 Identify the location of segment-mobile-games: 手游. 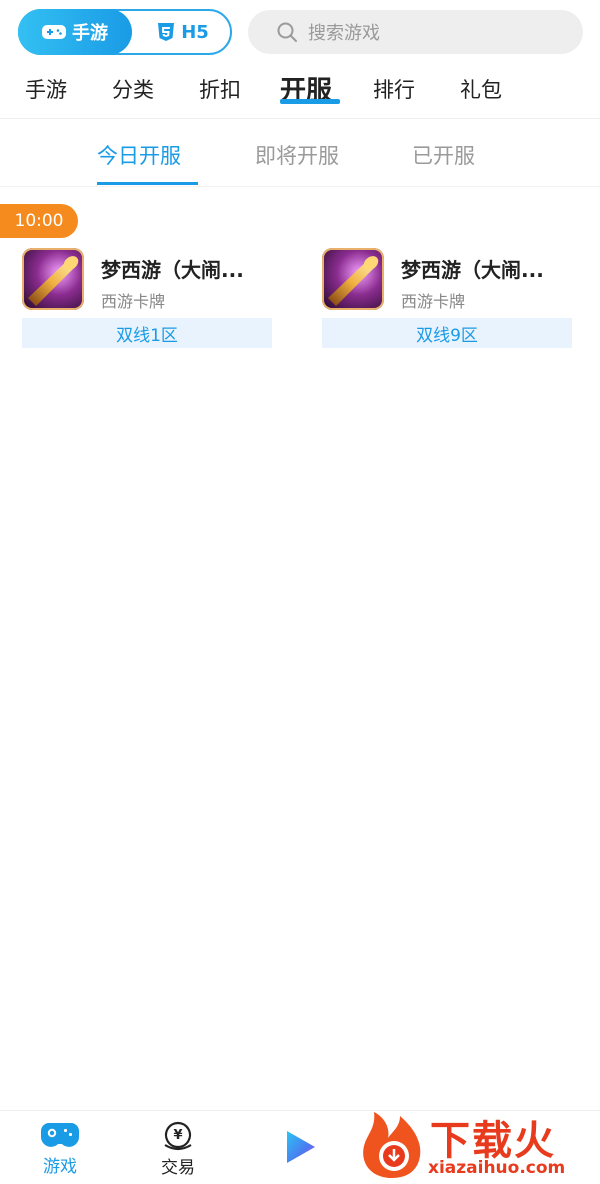
(75, 32).